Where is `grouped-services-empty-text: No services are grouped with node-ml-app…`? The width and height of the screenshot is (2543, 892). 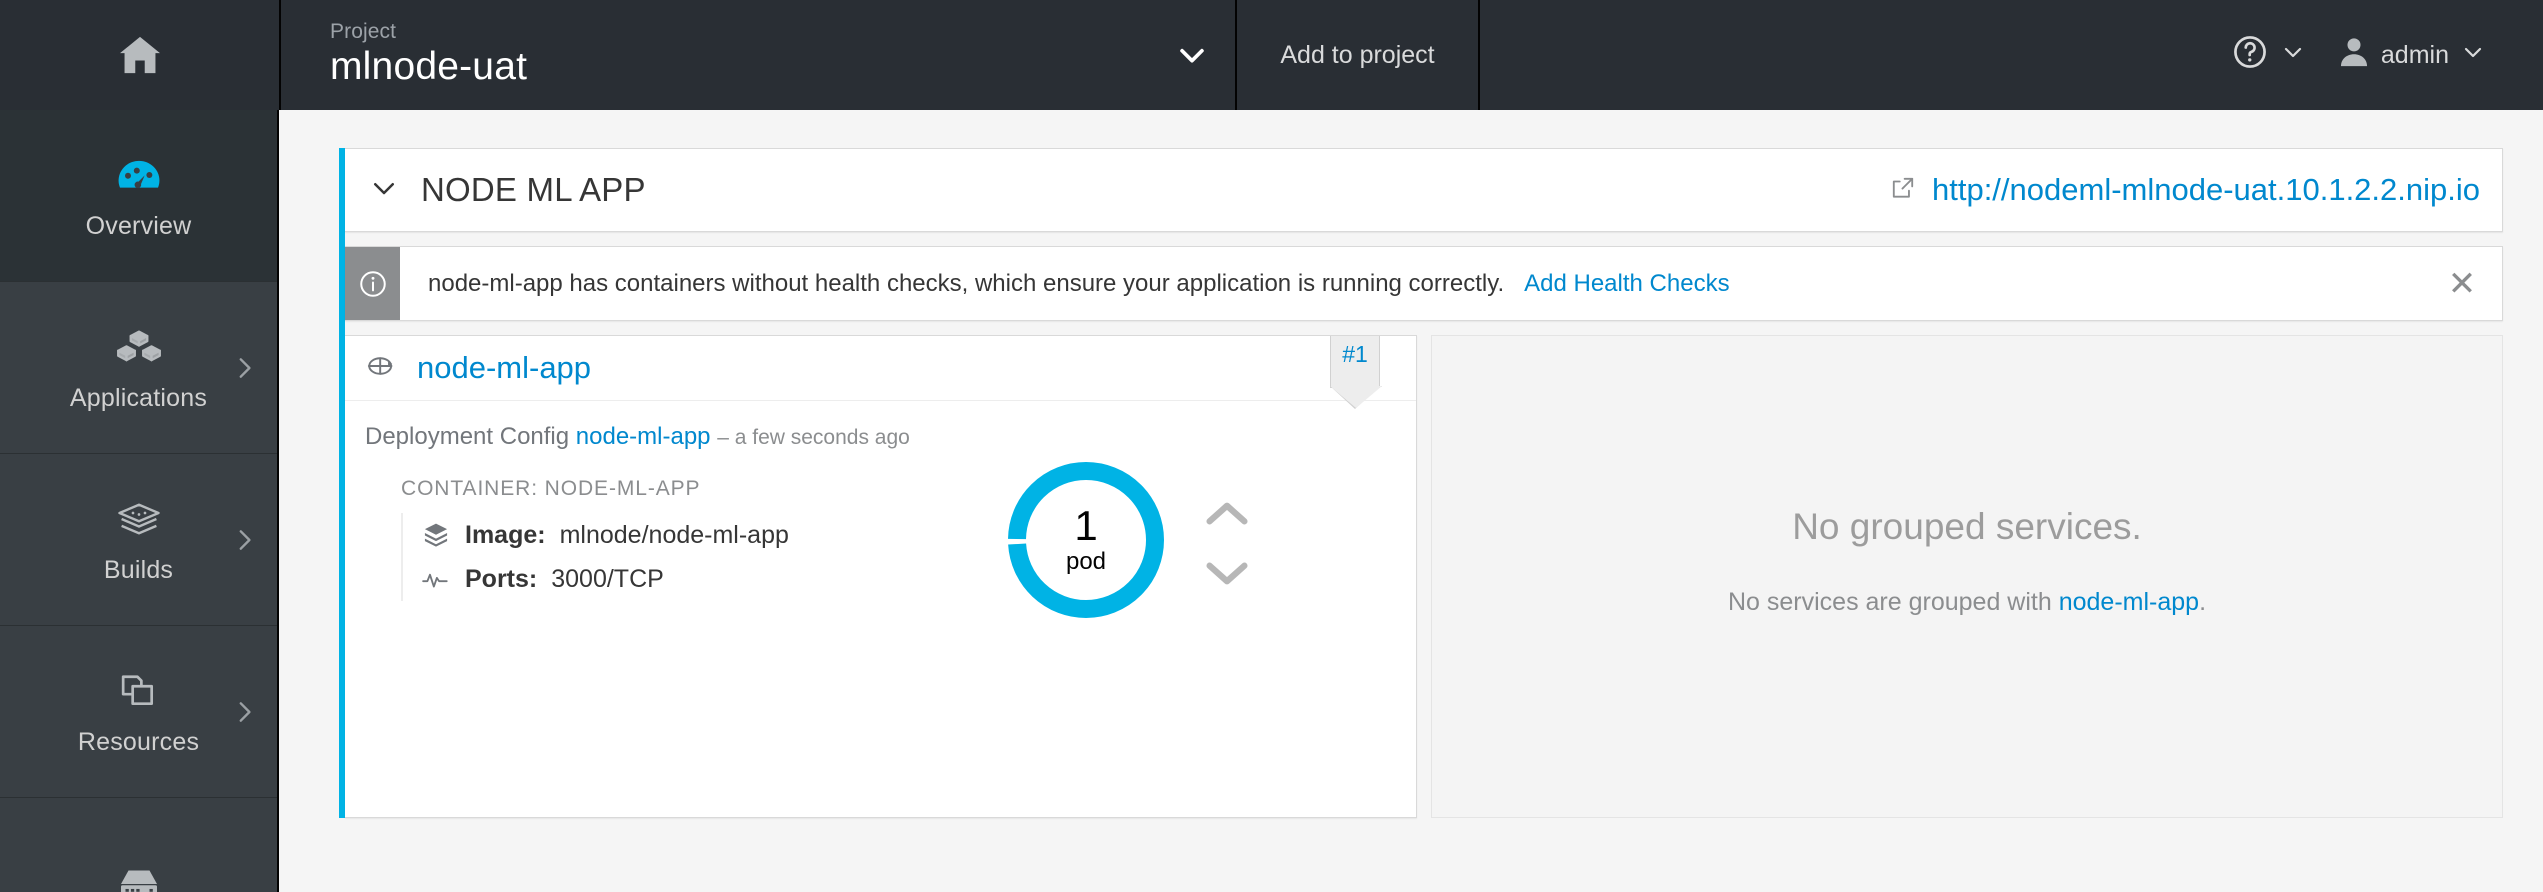 grouped-services-empty-text: No services are grouped with node-ml-app… is located at coordinates (1967, 602).